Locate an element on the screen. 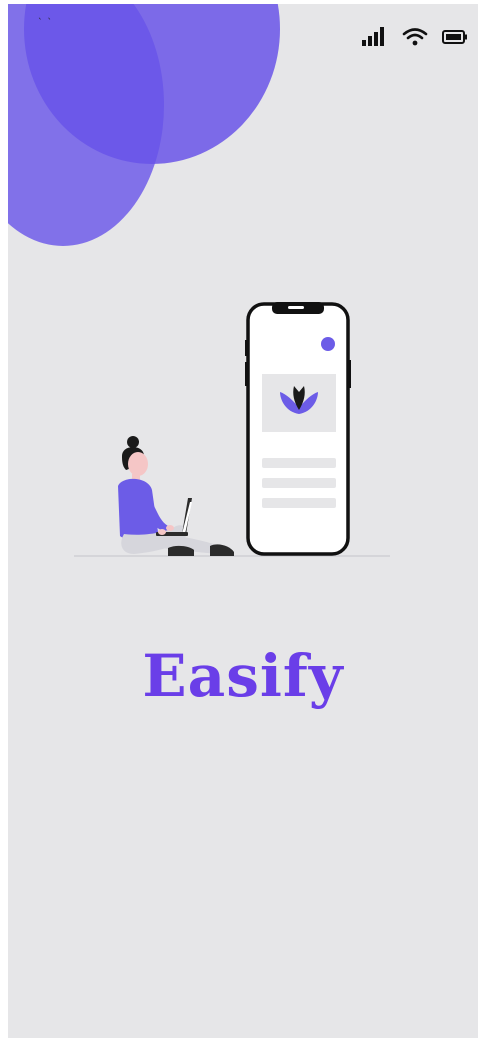 The height and width of the screenshot is (1042, 485). wifi-icon is located at coordinates (415, 37).